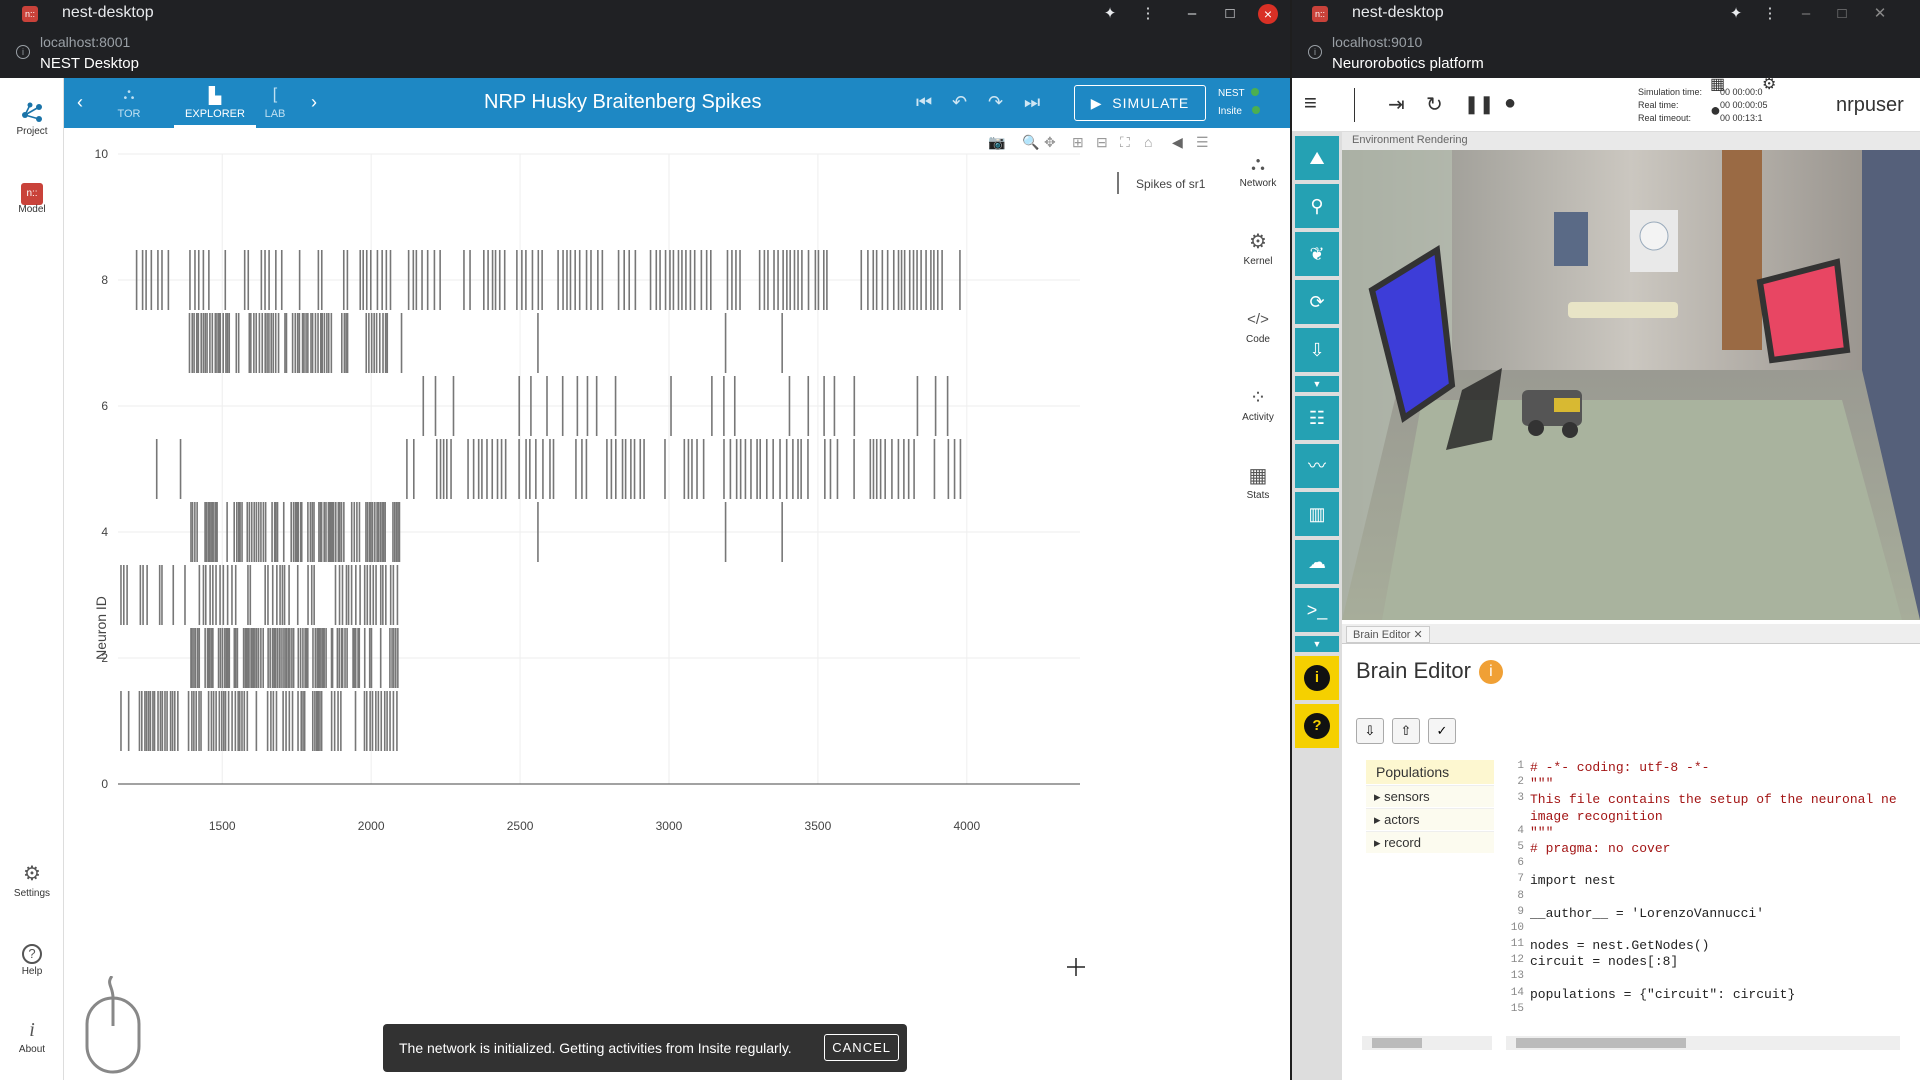 This screenshot has width=1920, height=1080. What do you see at coordinates (1769, 84) in the screenshot?
I see `gear-icon: ⚙` at bounding box center [1769, 84].